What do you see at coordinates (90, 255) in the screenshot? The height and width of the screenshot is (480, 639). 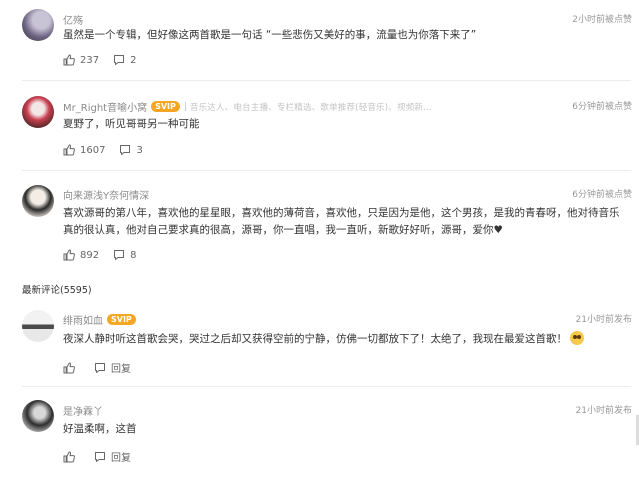 I see `like-count: 892` at bounding box center [90, 255].